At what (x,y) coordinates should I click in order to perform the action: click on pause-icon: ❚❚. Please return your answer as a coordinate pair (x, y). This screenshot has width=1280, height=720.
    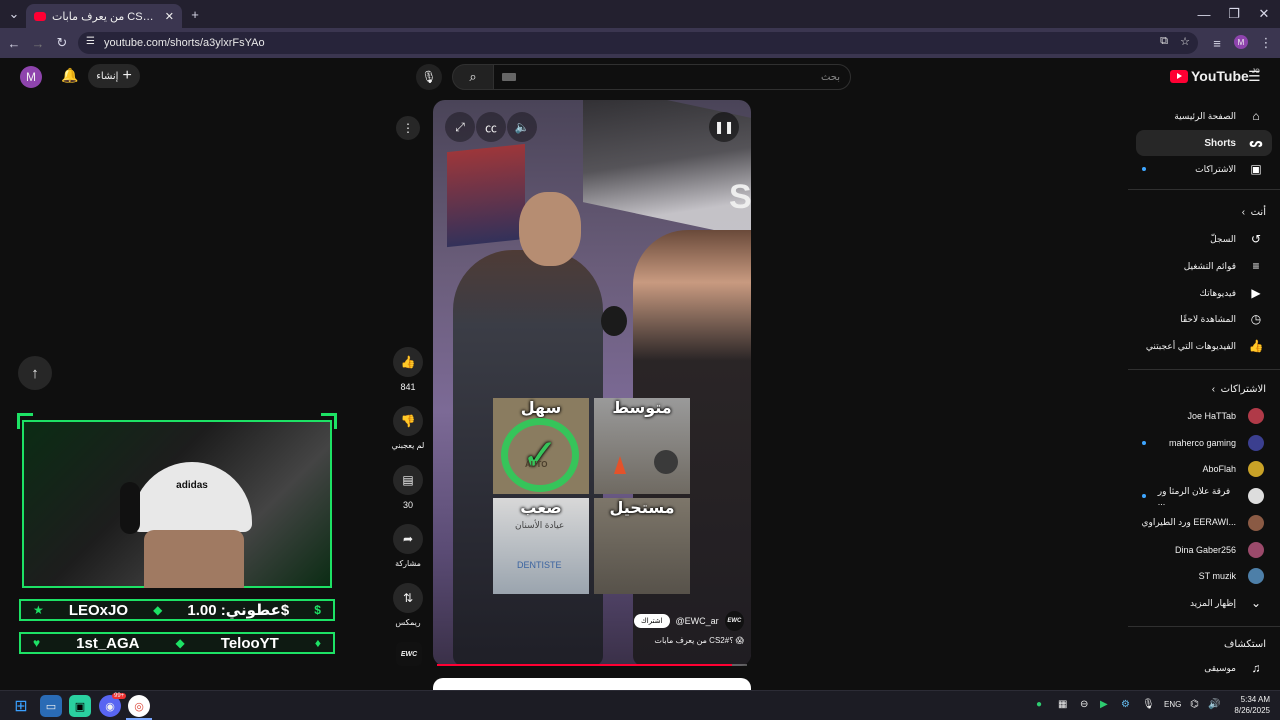
    Looking at the image, I should click on (724, 127).